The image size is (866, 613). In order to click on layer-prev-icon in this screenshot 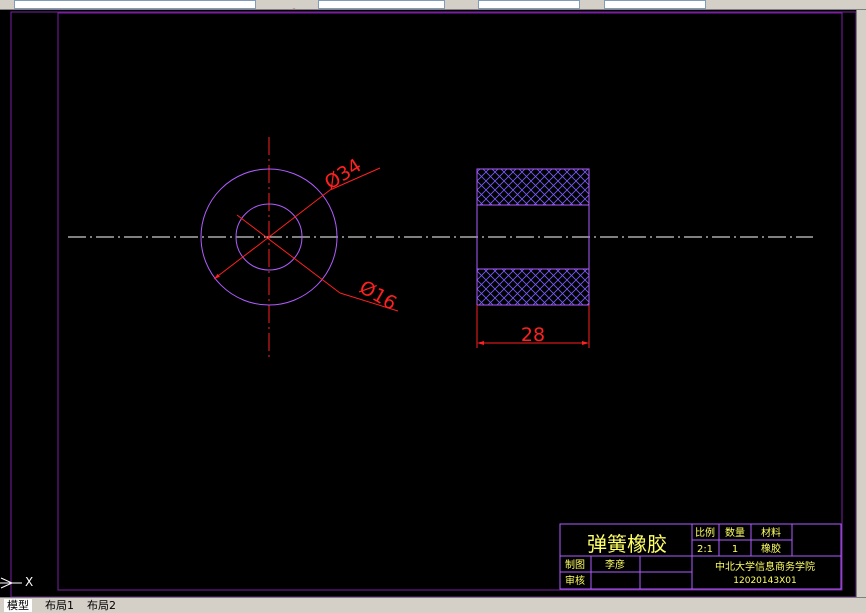, I will do `click(294, 4)`.